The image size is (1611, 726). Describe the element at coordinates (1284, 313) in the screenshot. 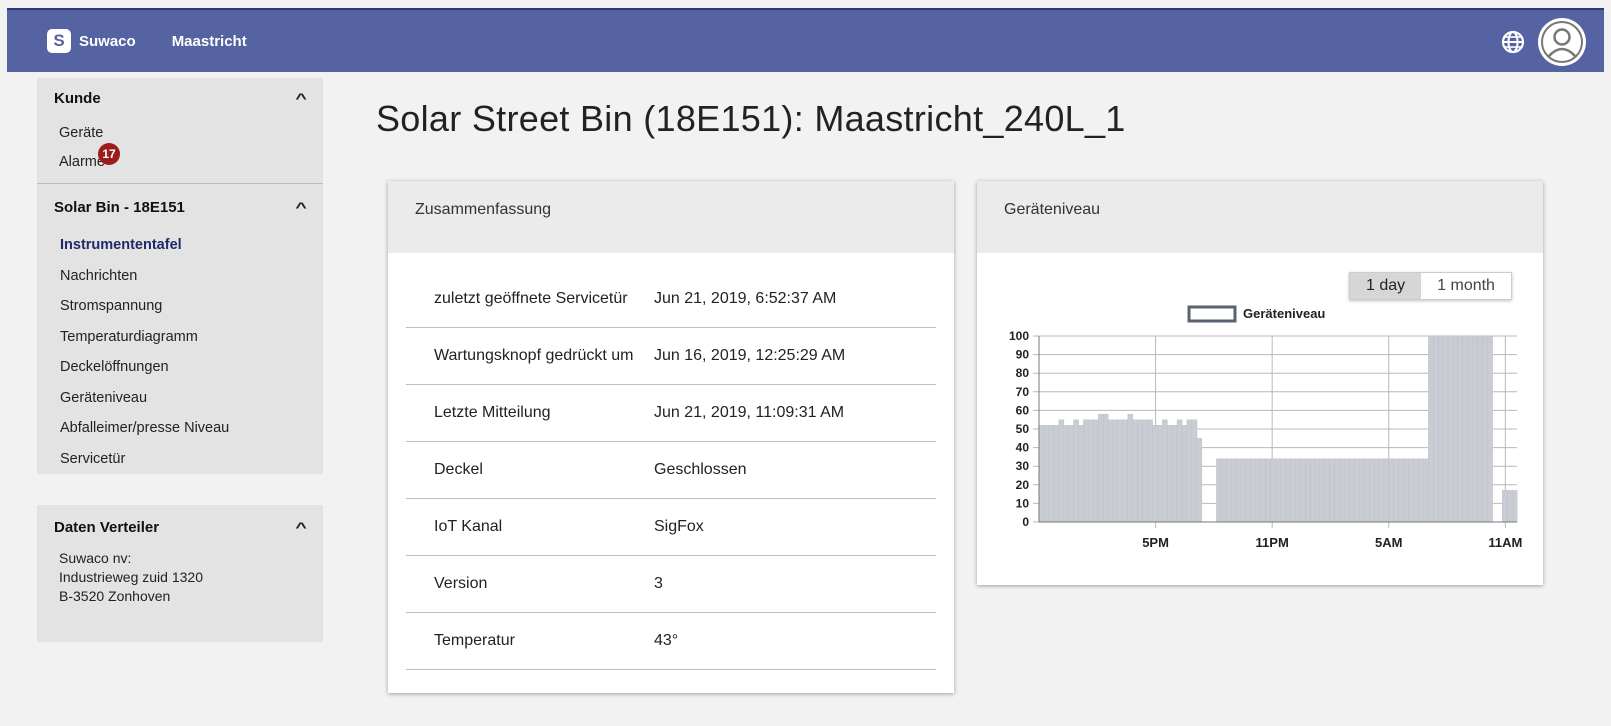

I see `legend-label: Geräteniveau` at that location.